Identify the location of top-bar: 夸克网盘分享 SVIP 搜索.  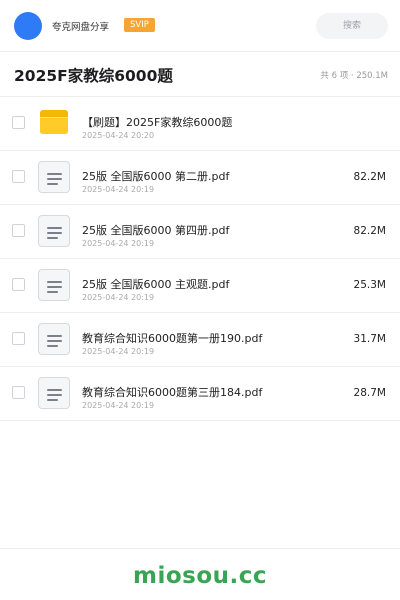
(200, 26).